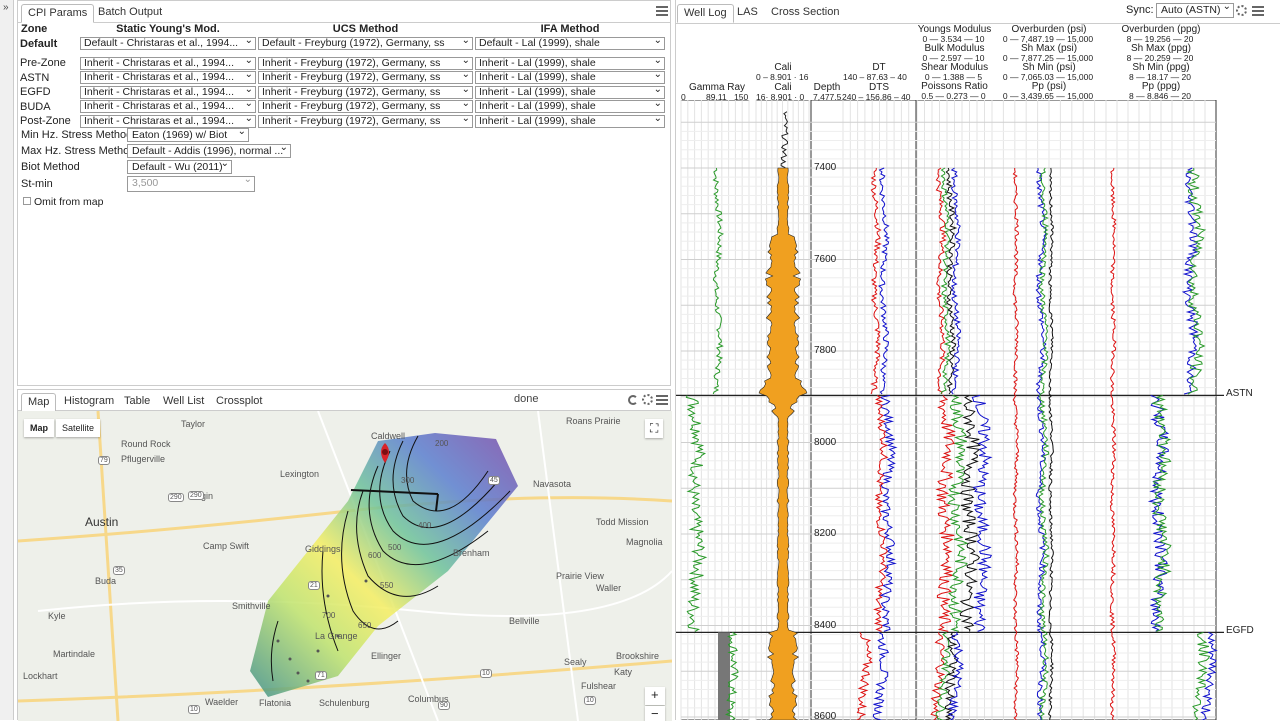  Describe the element at coordinates (408, 480) in the screenshot. I see `contour-label: 300` at that location.